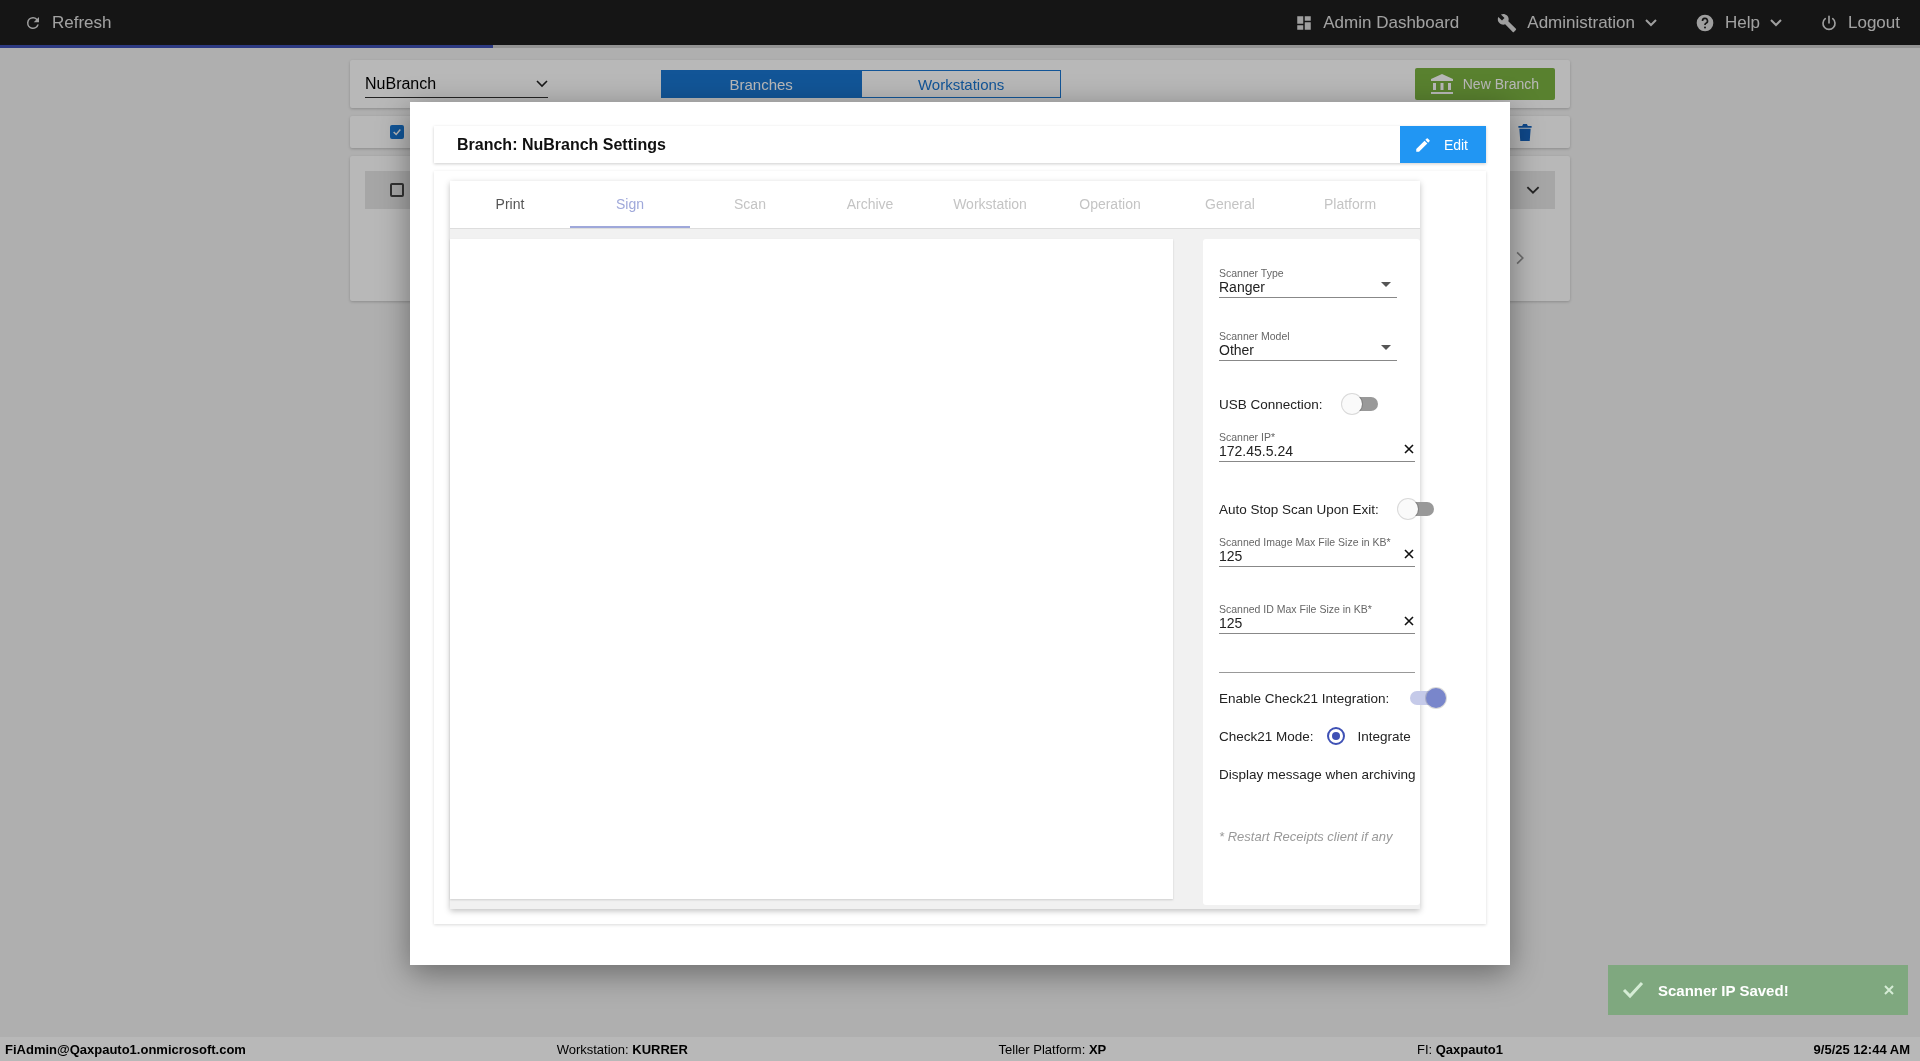 The image size is (1920, 1061). What do you see at coordinates (1317, 551) in the screenshot?
I see `input-field: Scanned Image Max File Size in KB* 125` at bounding box center [1317, 551].